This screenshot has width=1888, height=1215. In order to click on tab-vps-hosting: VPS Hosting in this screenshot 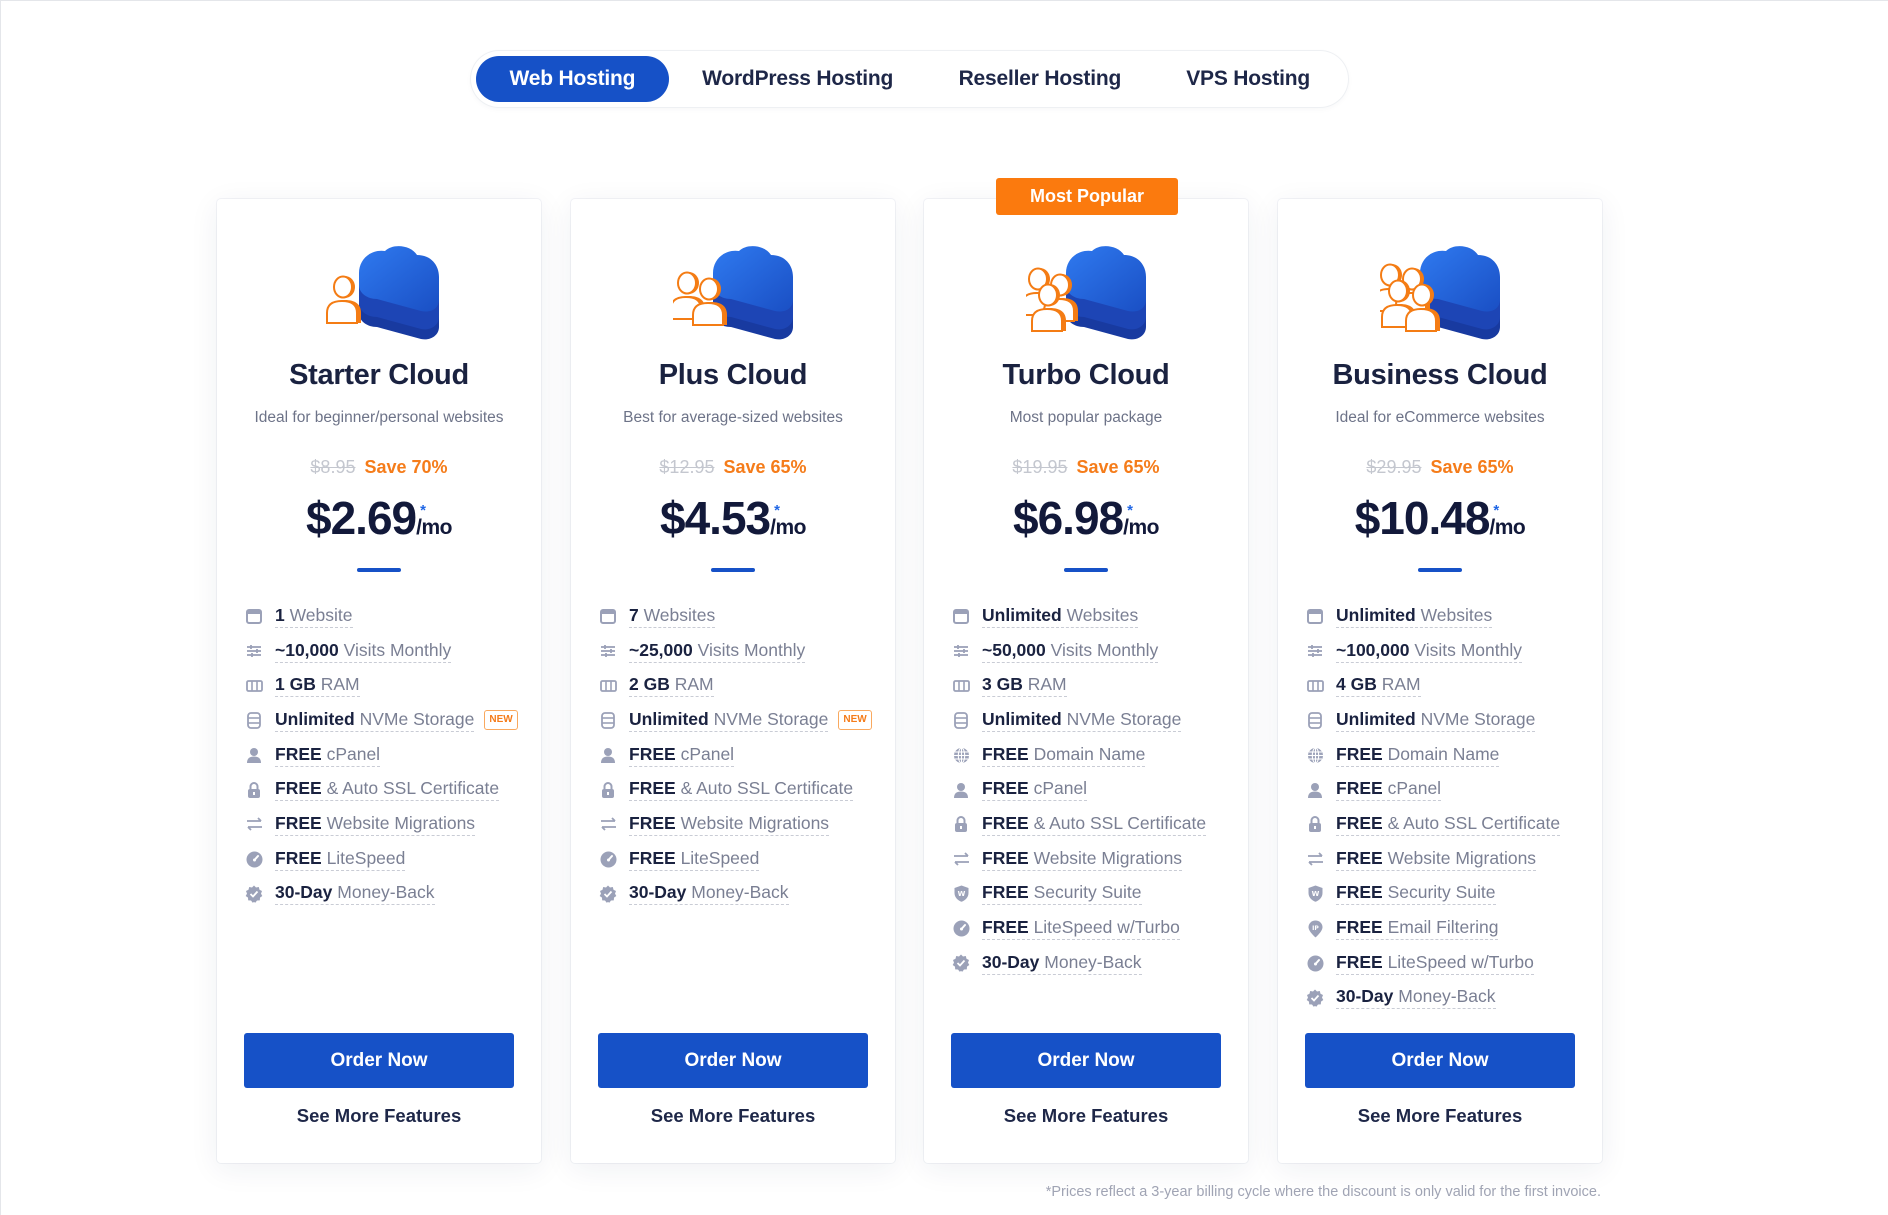, I will do `click(1248, 79)`.